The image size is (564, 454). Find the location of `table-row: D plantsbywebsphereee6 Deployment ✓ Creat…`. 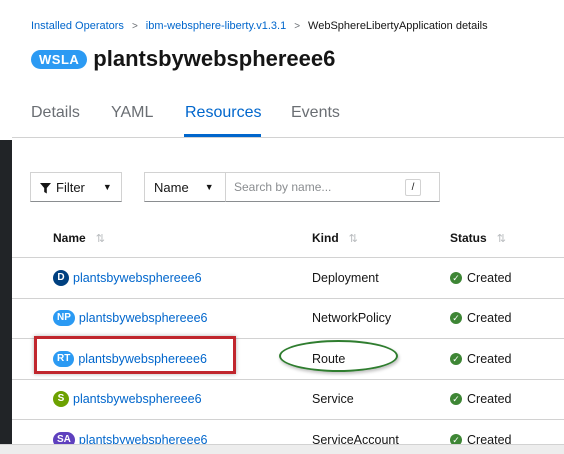

table-row: D plantsbywebsphereee6 Deployment ✓ Creat… is located at coordinates (288, 278).